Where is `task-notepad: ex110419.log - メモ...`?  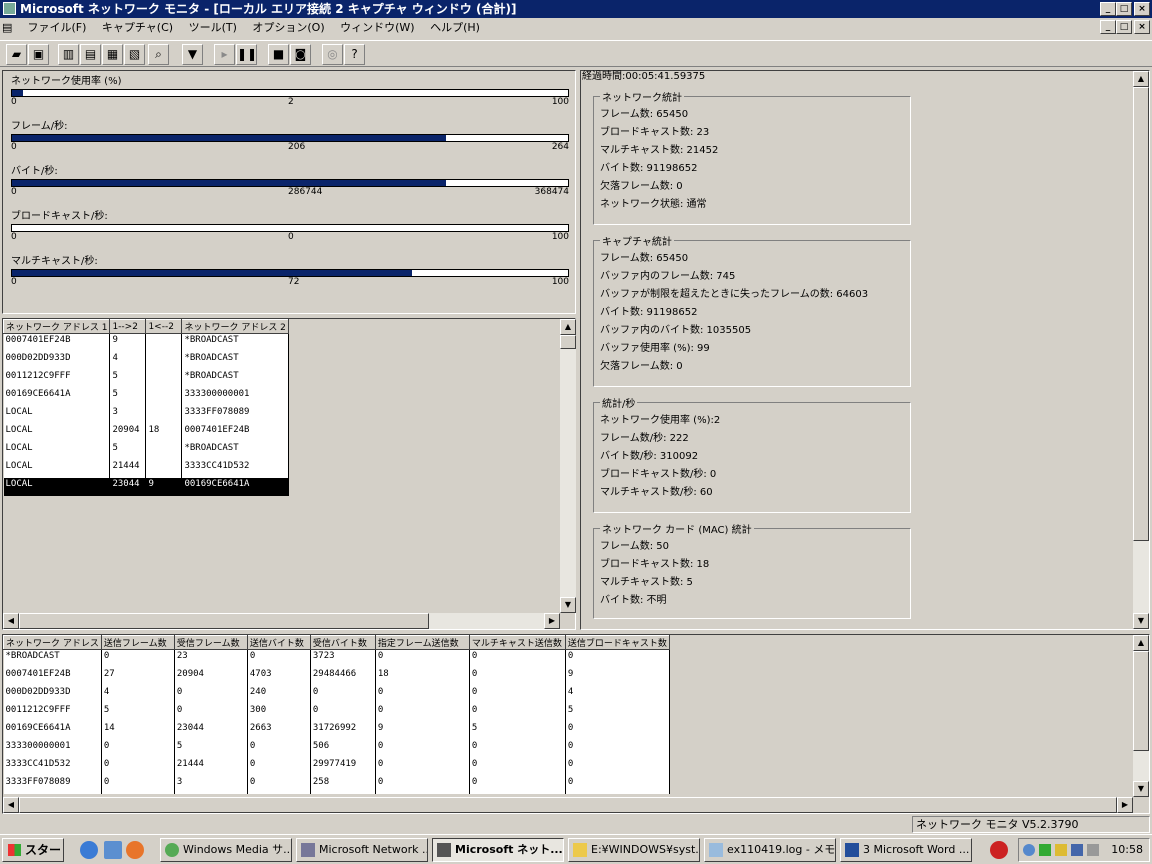 task-notepad: ex110419.log - メモ... is located at coordinates (770, 850).